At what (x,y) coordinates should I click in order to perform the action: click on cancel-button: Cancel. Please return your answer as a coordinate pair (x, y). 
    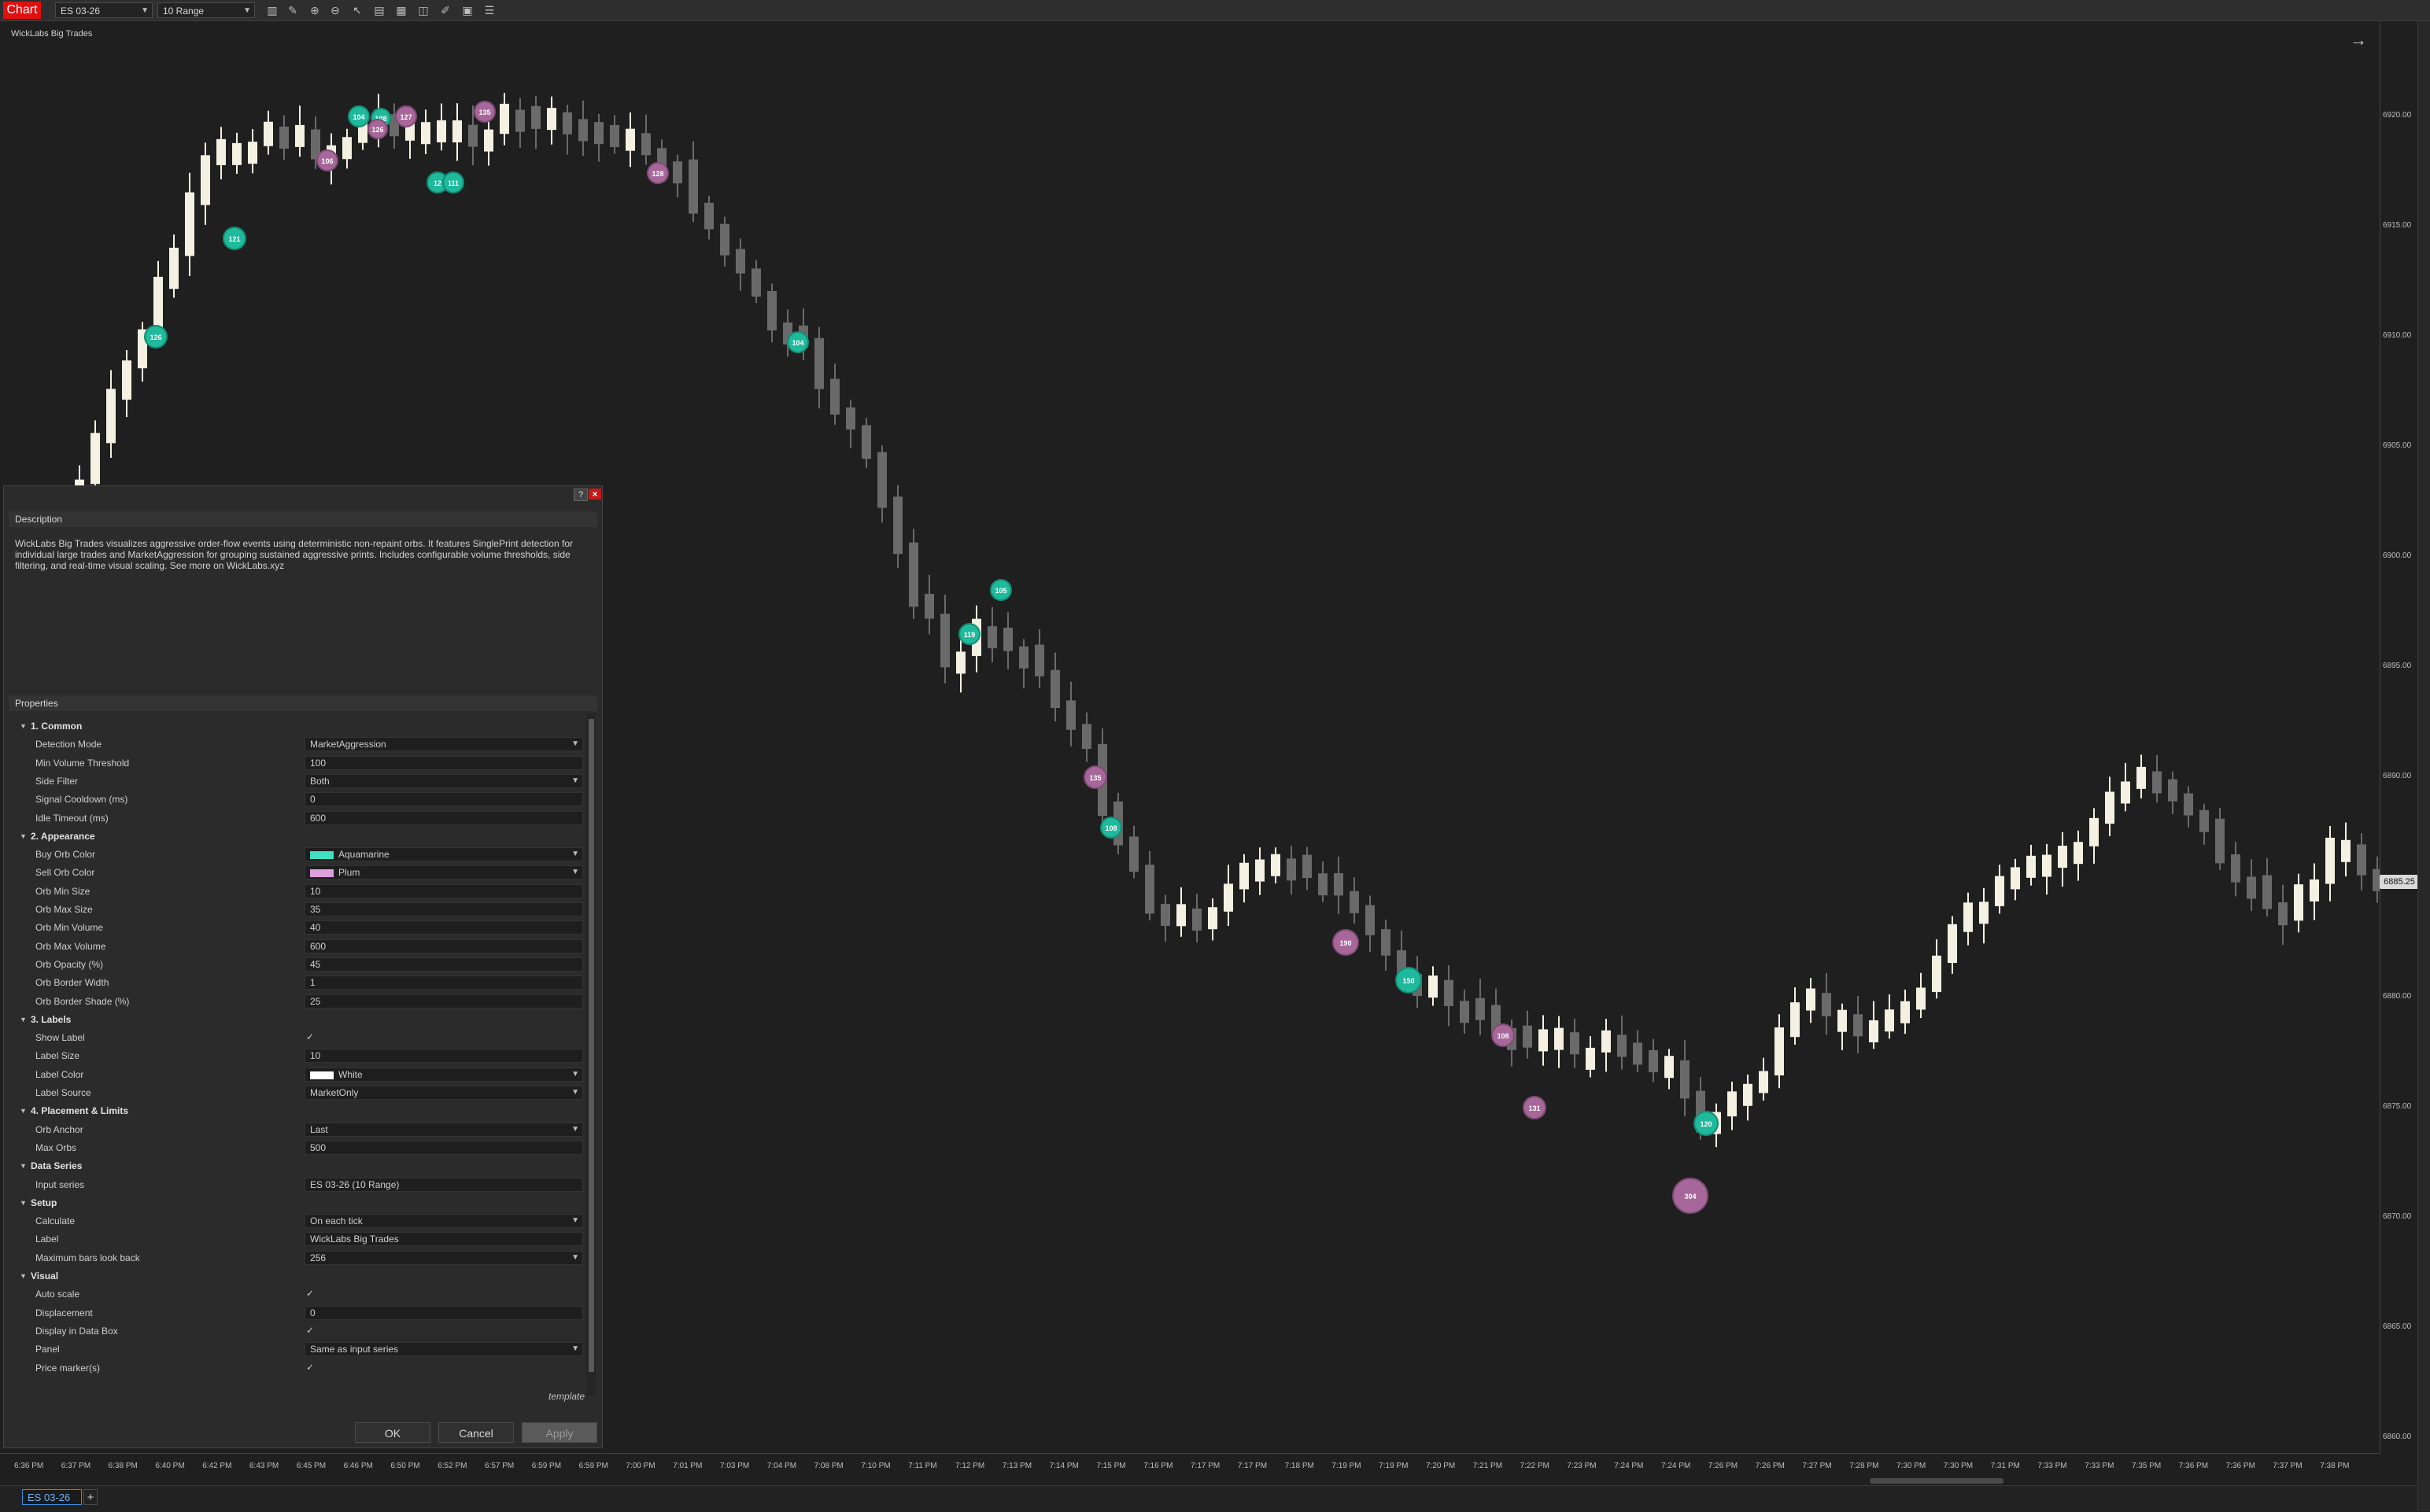
    Looking at the image, I should click on (476, 1432).